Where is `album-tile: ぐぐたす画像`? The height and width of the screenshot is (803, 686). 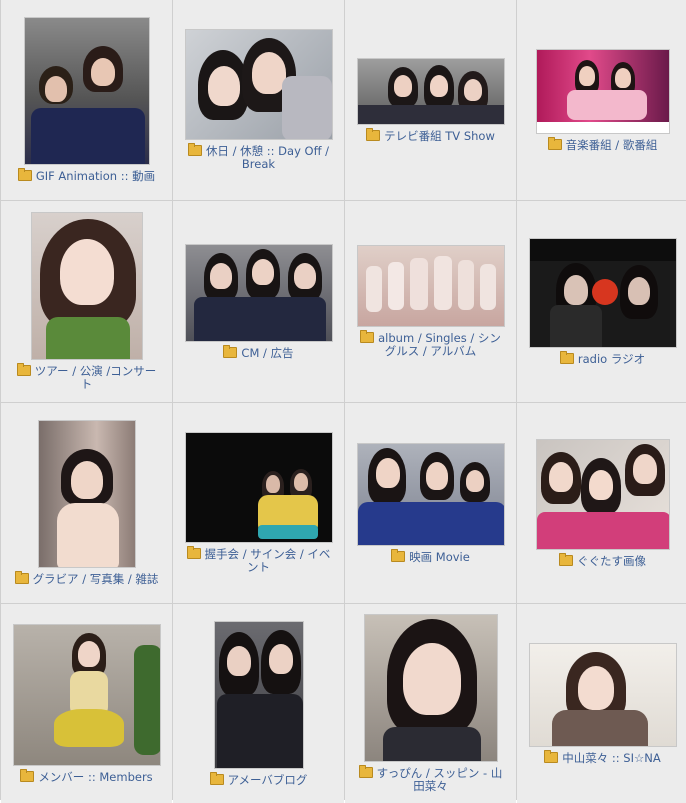 album-tile: ぐぐたす画像 is located at coordinates (601, 503).